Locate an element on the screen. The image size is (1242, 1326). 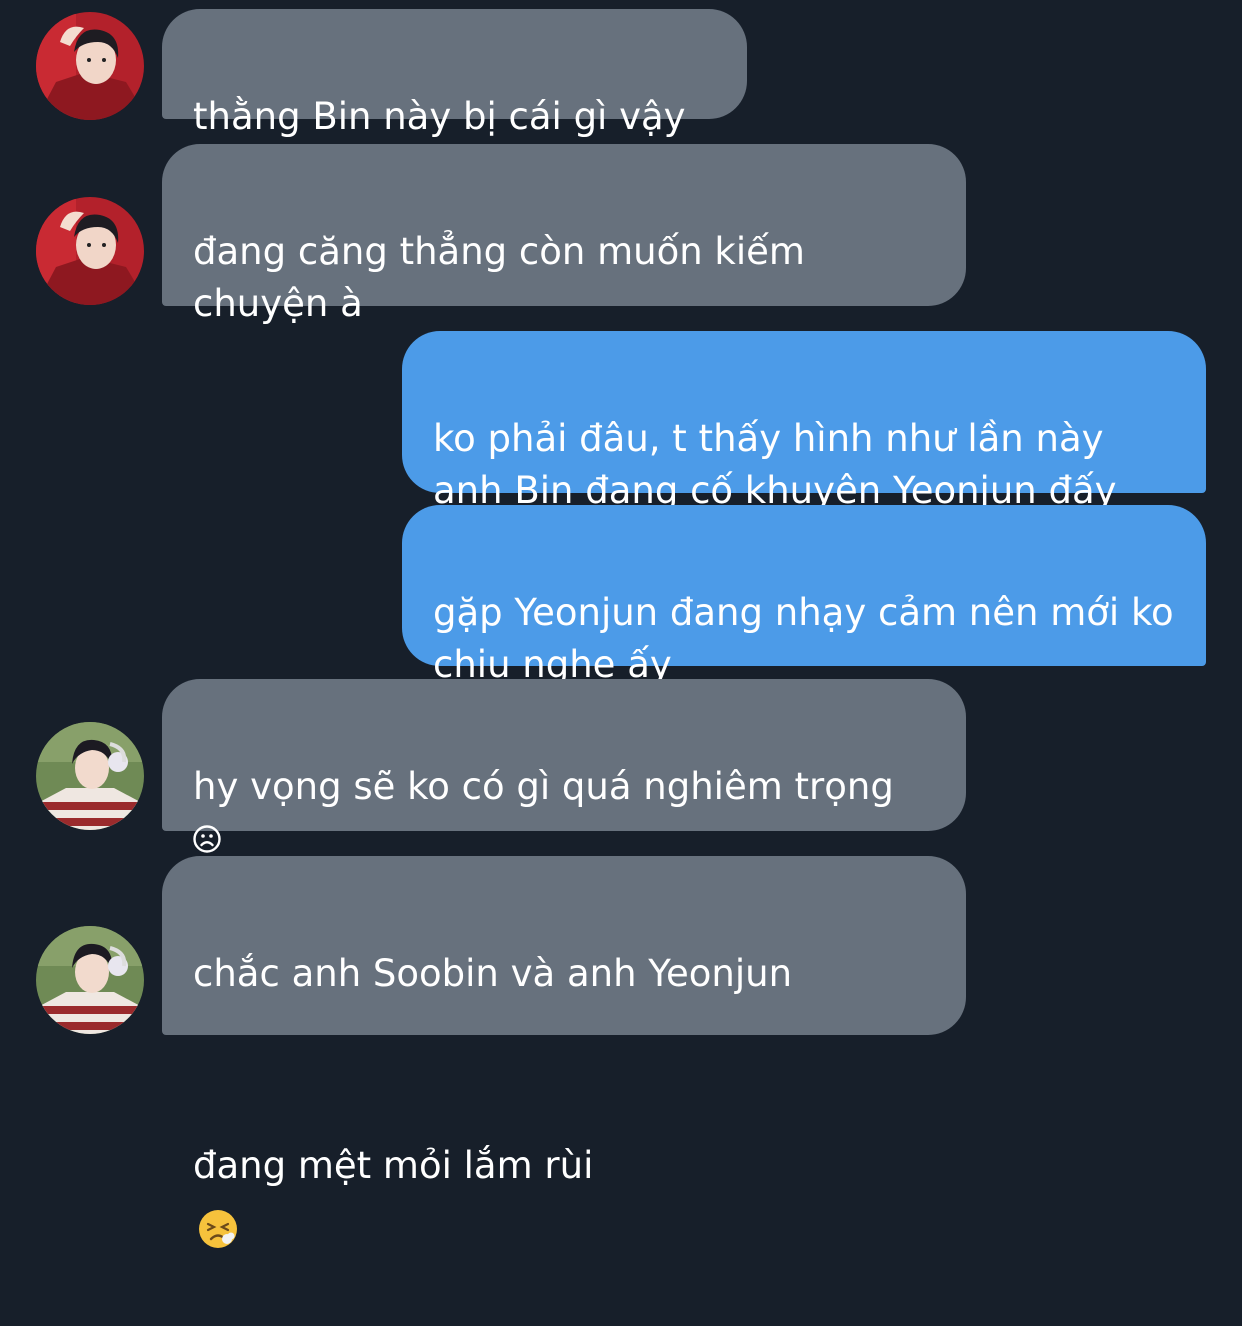
message-bubble-incoming: đang căng thẳng còn muốn kiếm chuyện à is located at coordinates (564, 234).